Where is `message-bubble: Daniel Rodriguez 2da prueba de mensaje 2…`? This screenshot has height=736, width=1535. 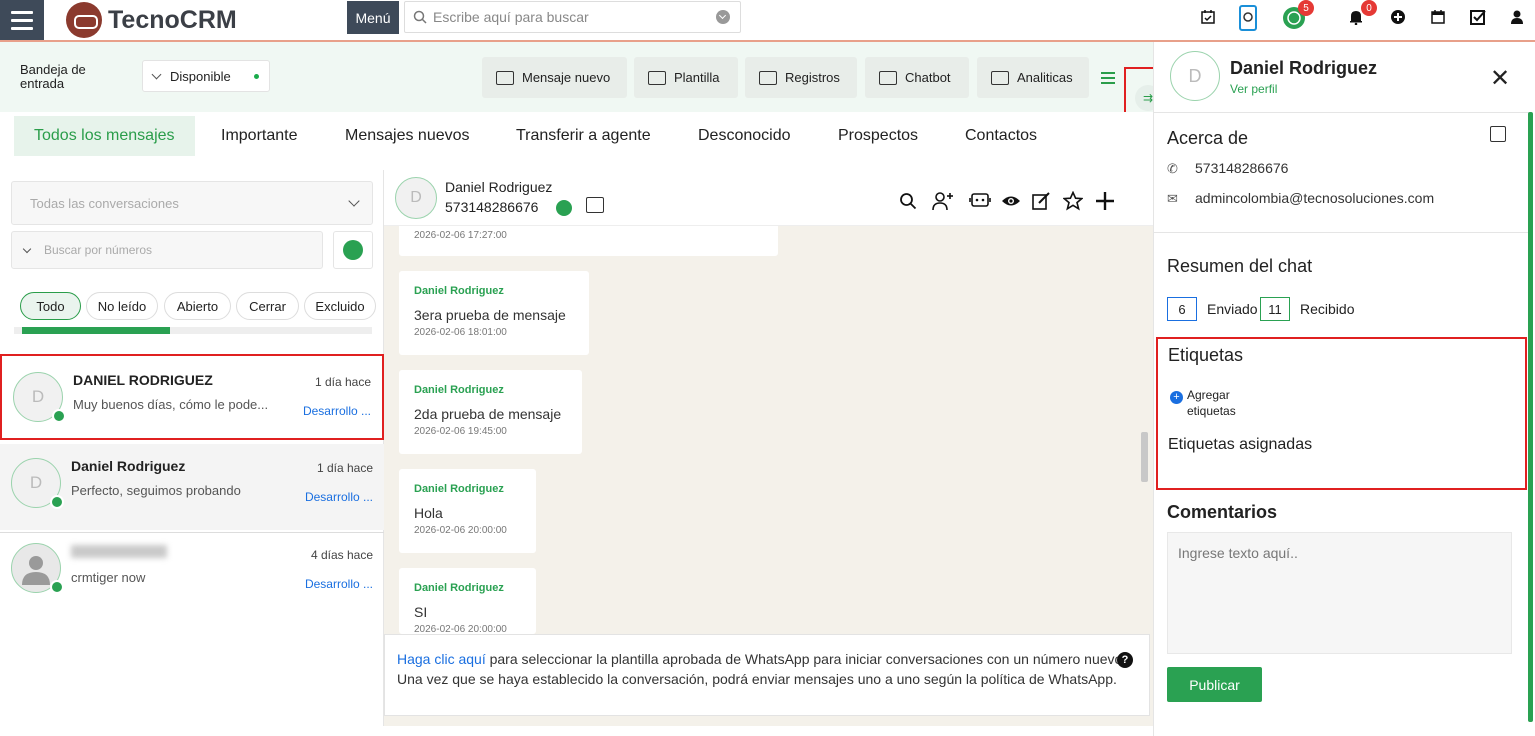
message-bubble: Daniel Rodriguez 2da prueba de mensaje 2… is located at coordinates (490, 412).